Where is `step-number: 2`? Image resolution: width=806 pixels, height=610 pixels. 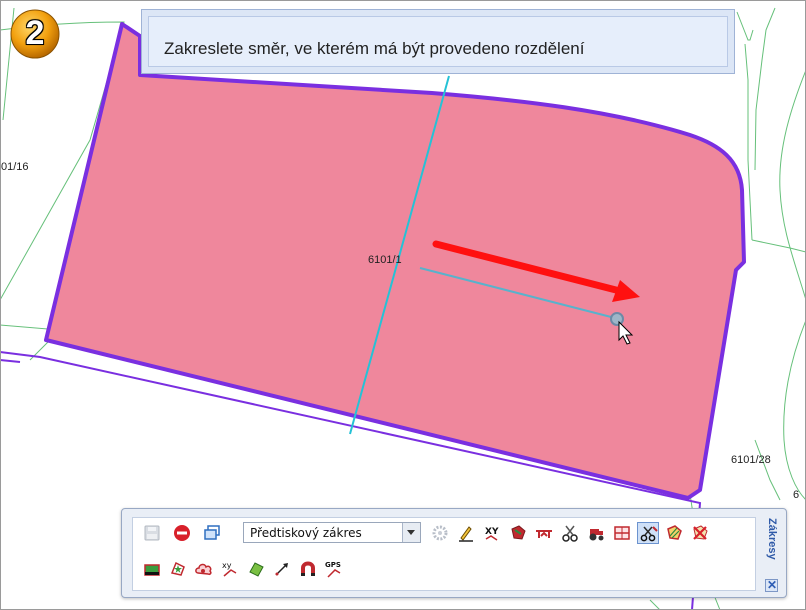
step-number: 2 is located at coordinates (35, 33).